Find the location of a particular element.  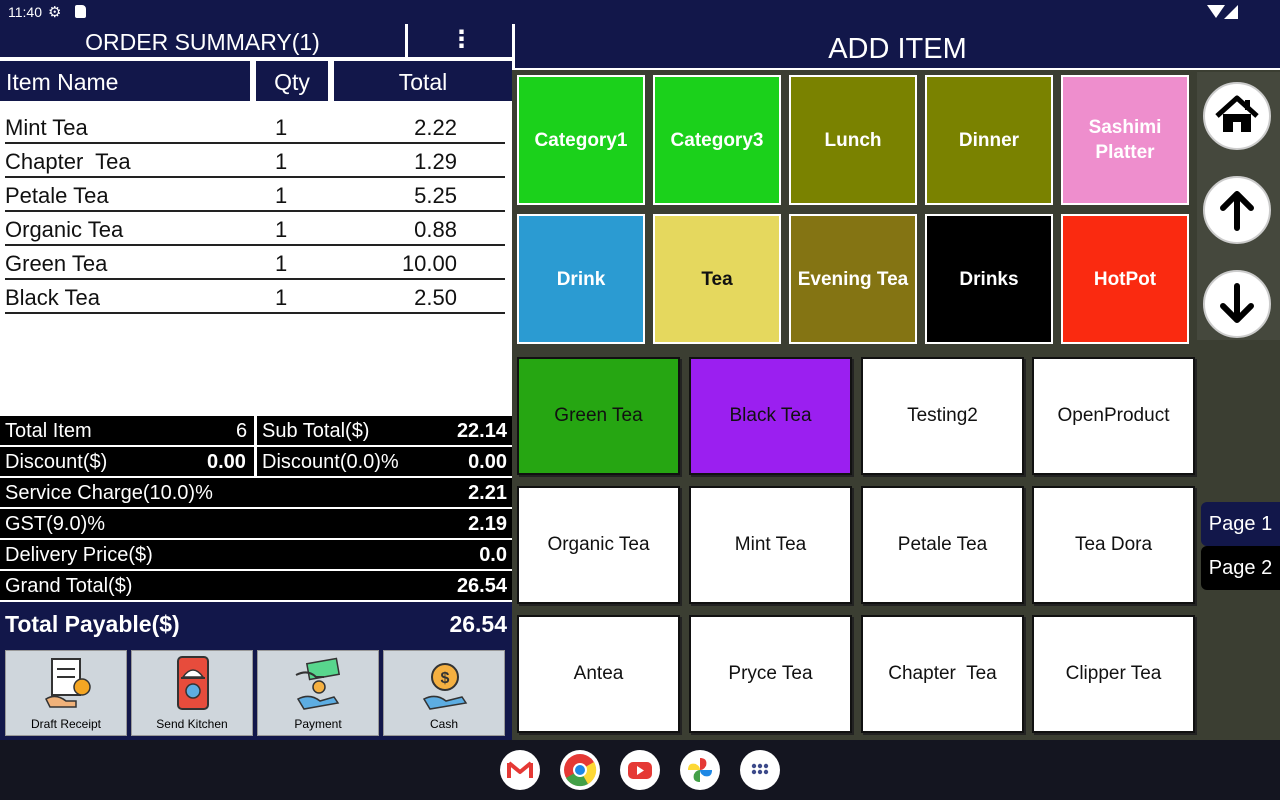

status-bar: 11:40 ⚙ is located at coordinates (640, 12).